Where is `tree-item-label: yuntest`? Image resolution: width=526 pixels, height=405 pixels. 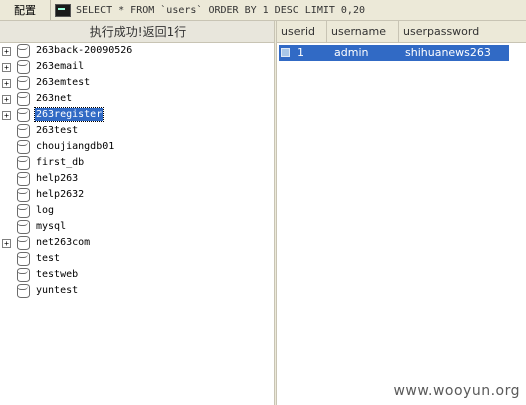
tree-item-label: yuntest is located at coordinates (57, 290).